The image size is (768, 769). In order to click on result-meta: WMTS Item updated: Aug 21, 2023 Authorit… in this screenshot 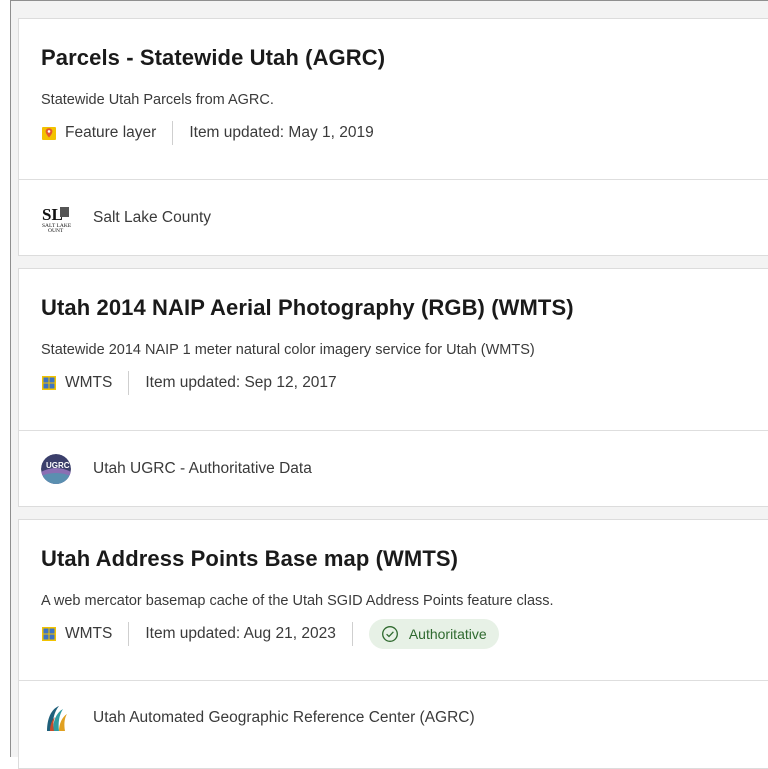, I will do `click(270, 634)`.